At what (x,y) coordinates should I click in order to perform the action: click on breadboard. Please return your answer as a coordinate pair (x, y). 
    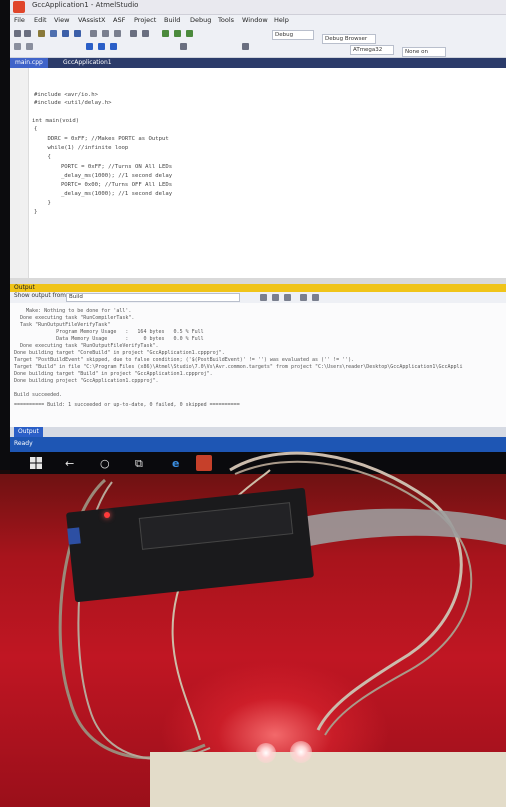
    Looking at the image, I should click on (328, 779).